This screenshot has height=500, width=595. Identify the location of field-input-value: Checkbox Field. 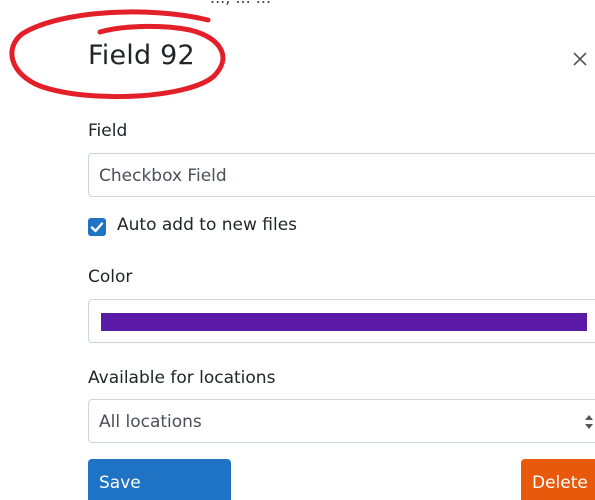
(163, 176).